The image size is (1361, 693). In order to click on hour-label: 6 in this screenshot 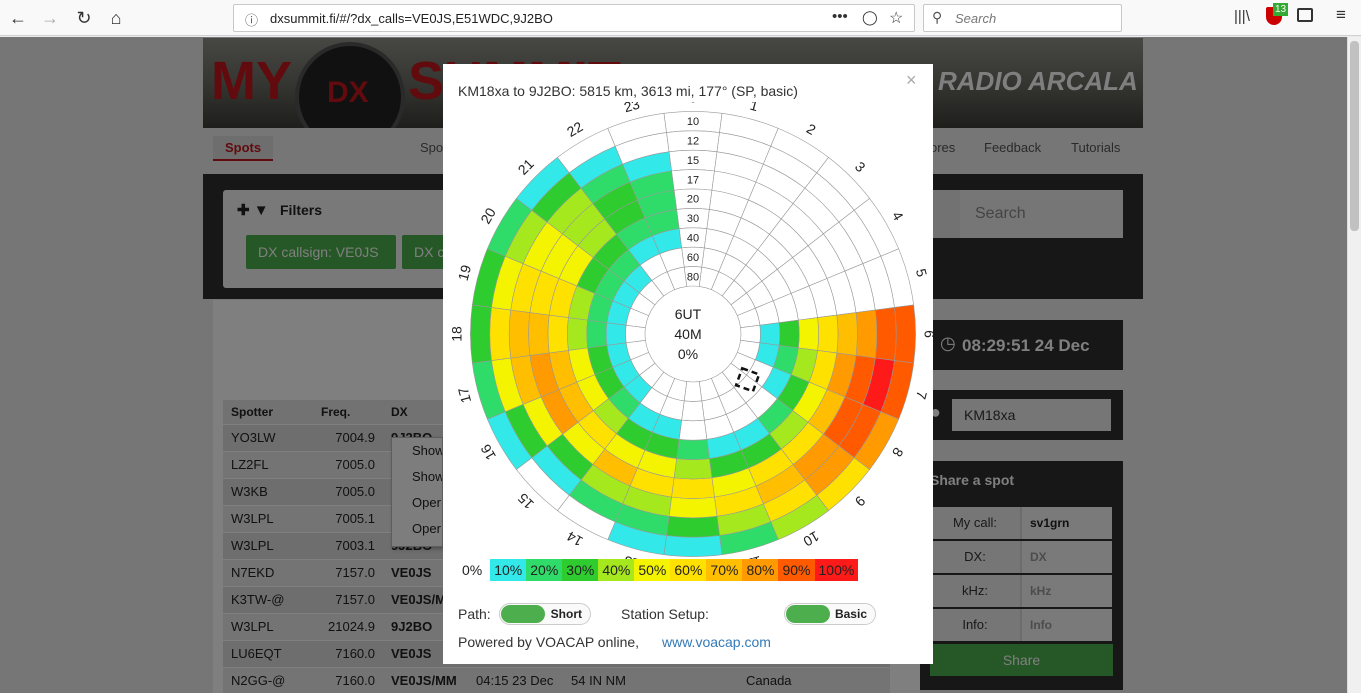, I will do `click(927, 334)`.